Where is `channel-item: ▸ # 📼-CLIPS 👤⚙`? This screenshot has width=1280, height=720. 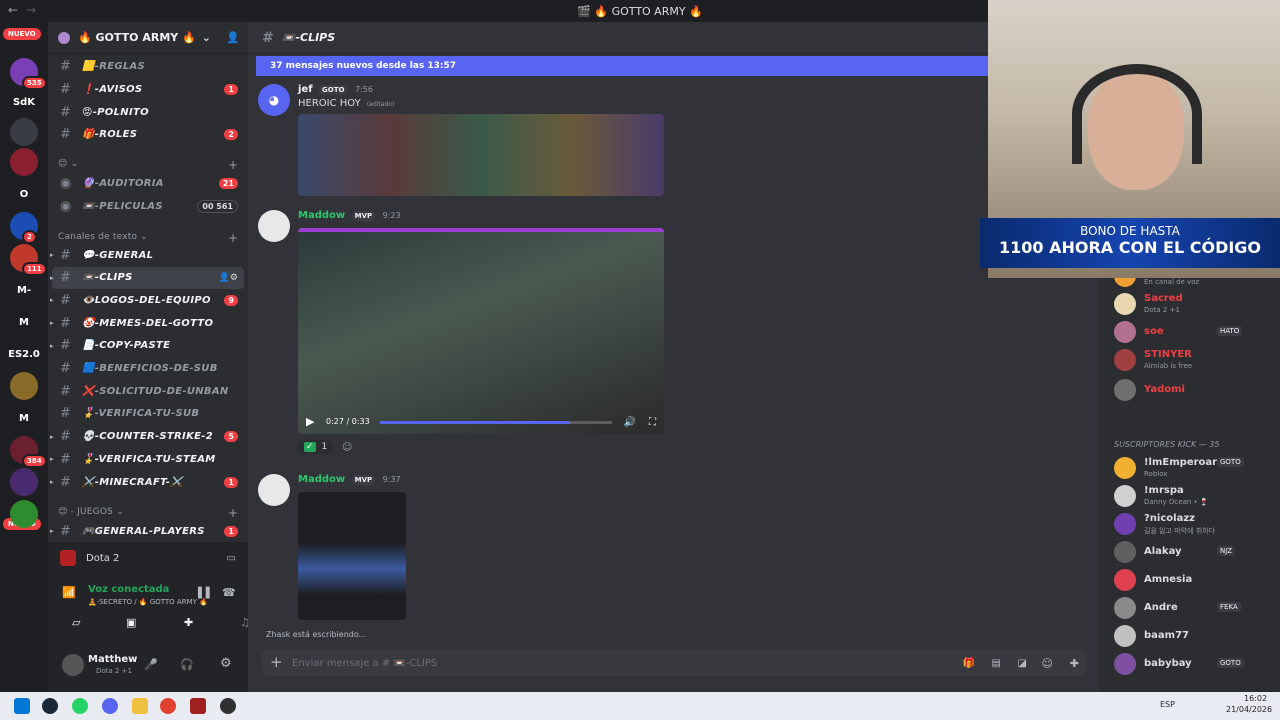
channel-item: ▸ # 📼-CLIPS 👤⚙ is located at coordinates (147, 277).